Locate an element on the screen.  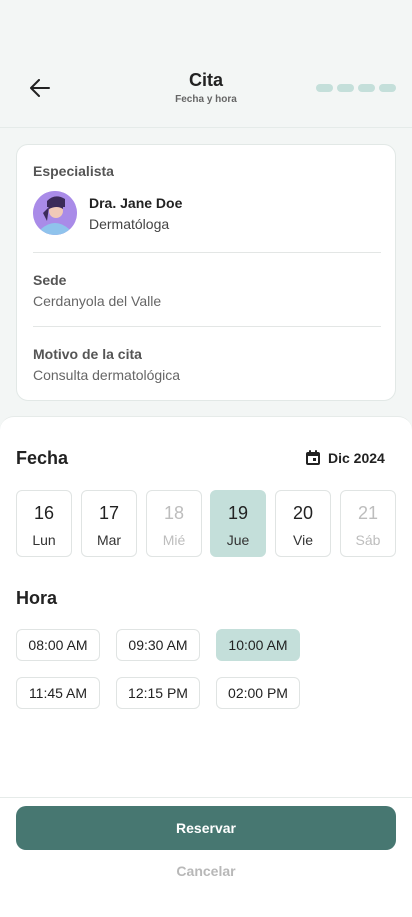
site-label: Sede is located at coordinates (50, 280).